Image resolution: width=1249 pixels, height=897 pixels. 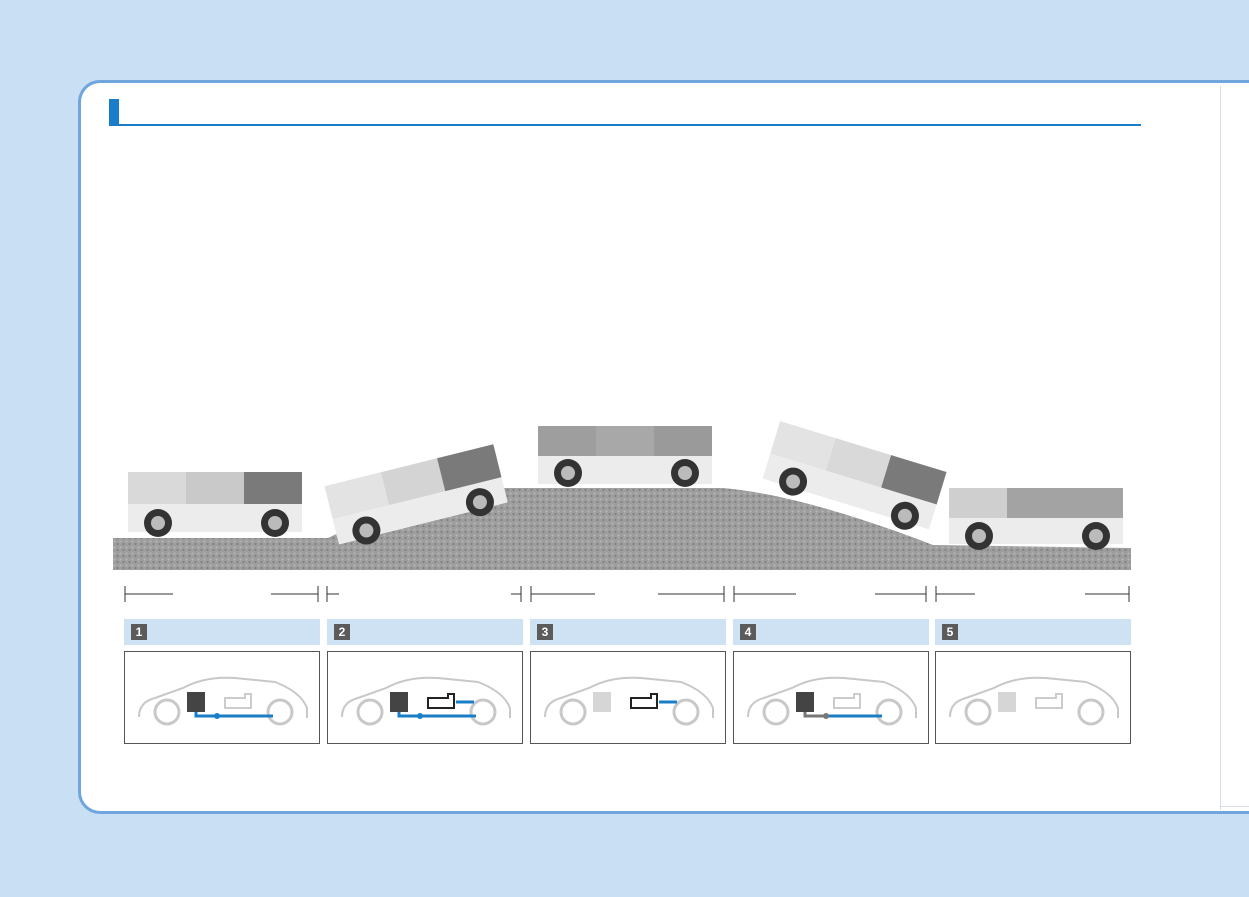 What do you see at coordinates (545, 632) in the screenshot?
I see `stage-3-number: 3` at bounding box center [545, 632].